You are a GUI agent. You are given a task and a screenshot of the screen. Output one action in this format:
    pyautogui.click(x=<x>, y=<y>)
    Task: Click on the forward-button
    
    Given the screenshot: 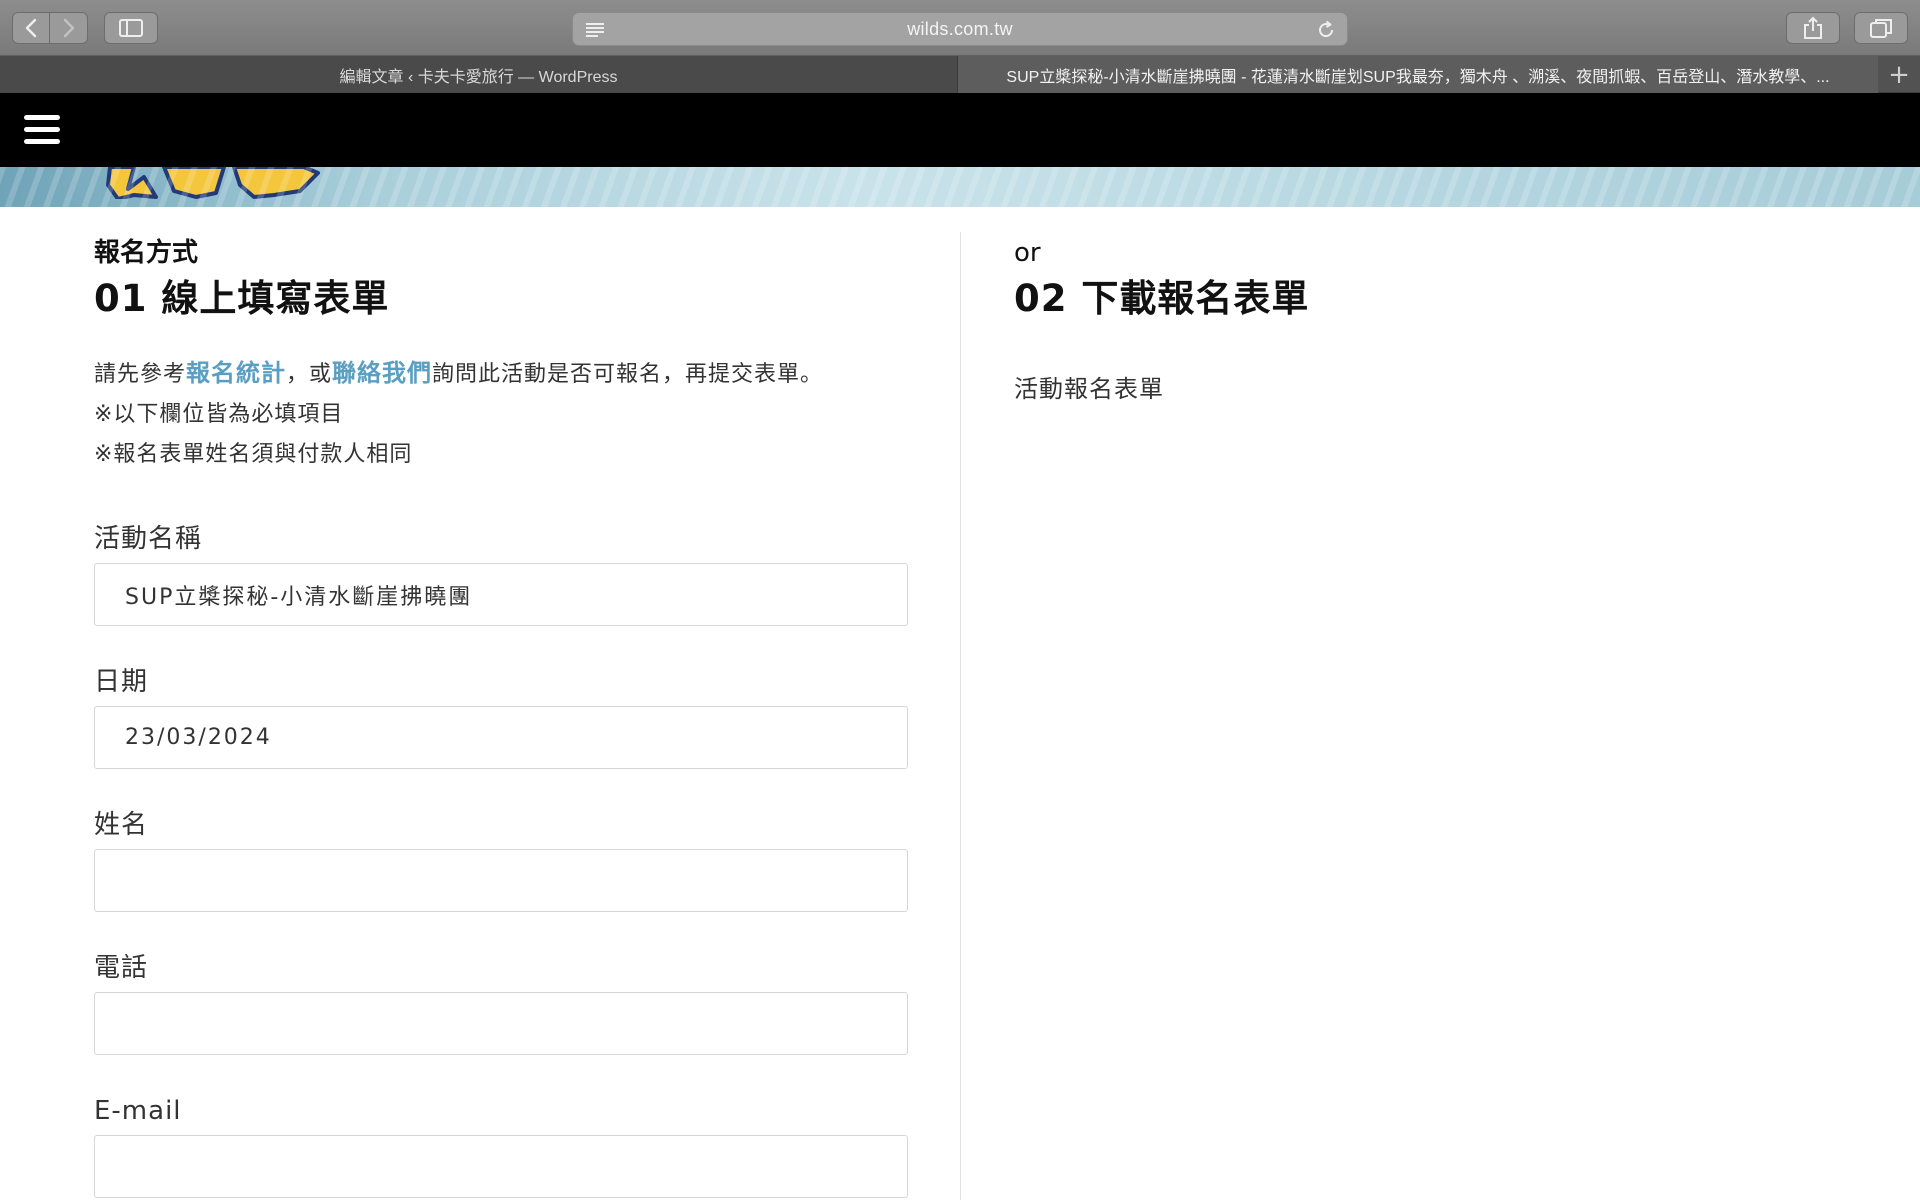 What is the action you would take?
    pyautogui.click(x=69, y=28)
    